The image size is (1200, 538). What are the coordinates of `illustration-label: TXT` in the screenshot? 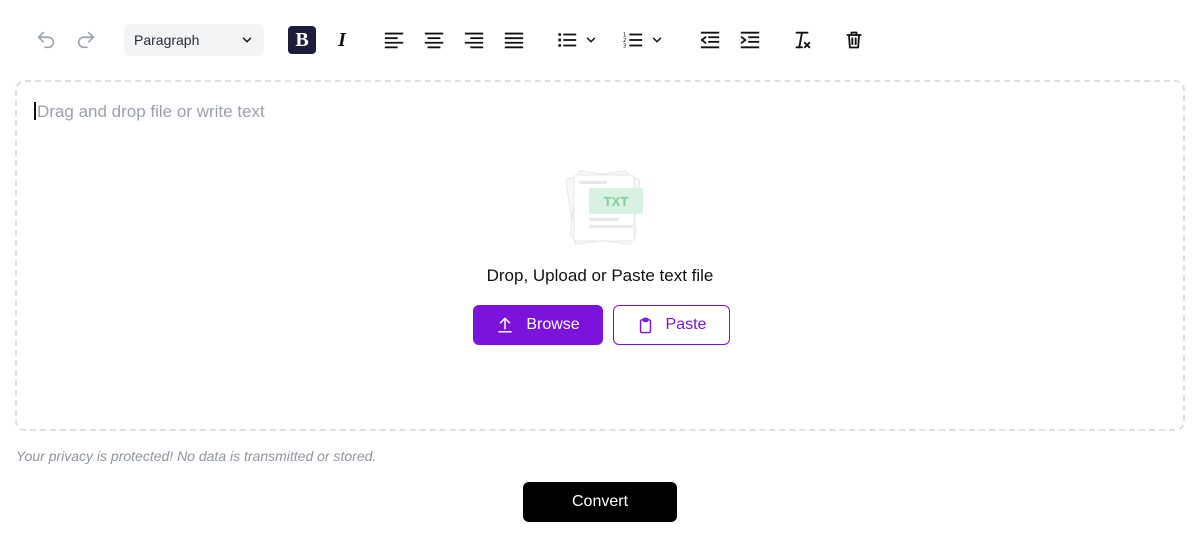 It's located at (616, 201).